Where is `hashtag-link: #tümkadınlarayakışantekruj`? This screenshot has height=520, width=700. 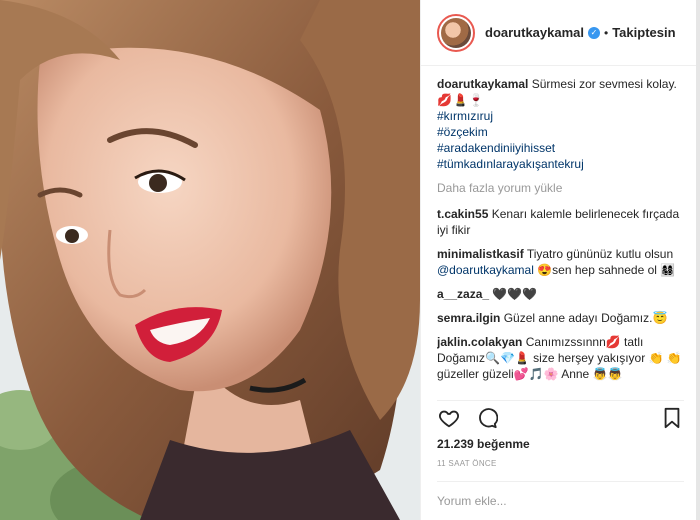 hashtag-link: #tümkadınlarayakışantekruj is located at coordinates (562, 164).